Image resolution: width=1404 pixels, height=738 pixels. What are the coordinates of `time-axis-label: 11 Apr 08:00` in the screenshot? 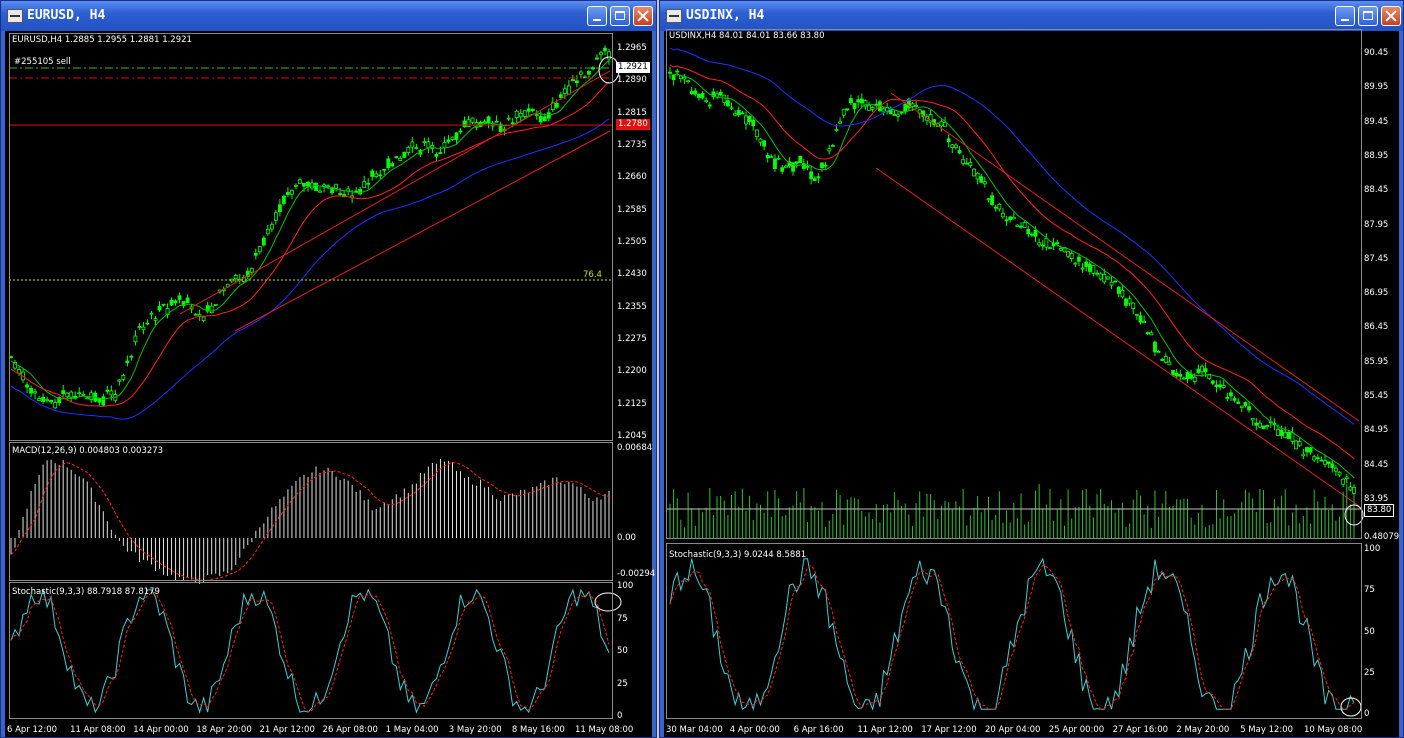 It's located at (98, 730).